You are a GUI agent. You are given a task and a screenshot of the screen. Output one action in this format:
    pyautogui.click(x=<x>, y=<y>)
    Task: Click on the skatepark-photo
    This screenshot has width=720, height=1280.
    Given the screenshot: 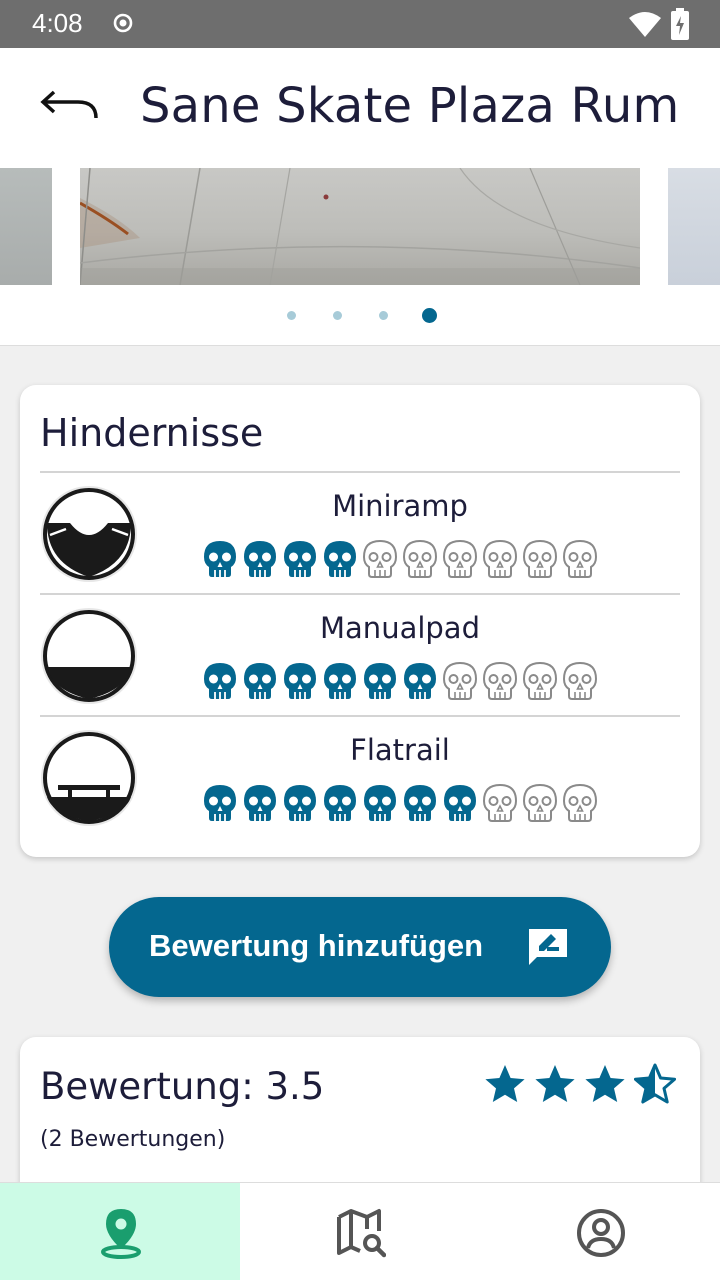 What is the action you would take?
    pyautogui.click(x=360, y=226)
    